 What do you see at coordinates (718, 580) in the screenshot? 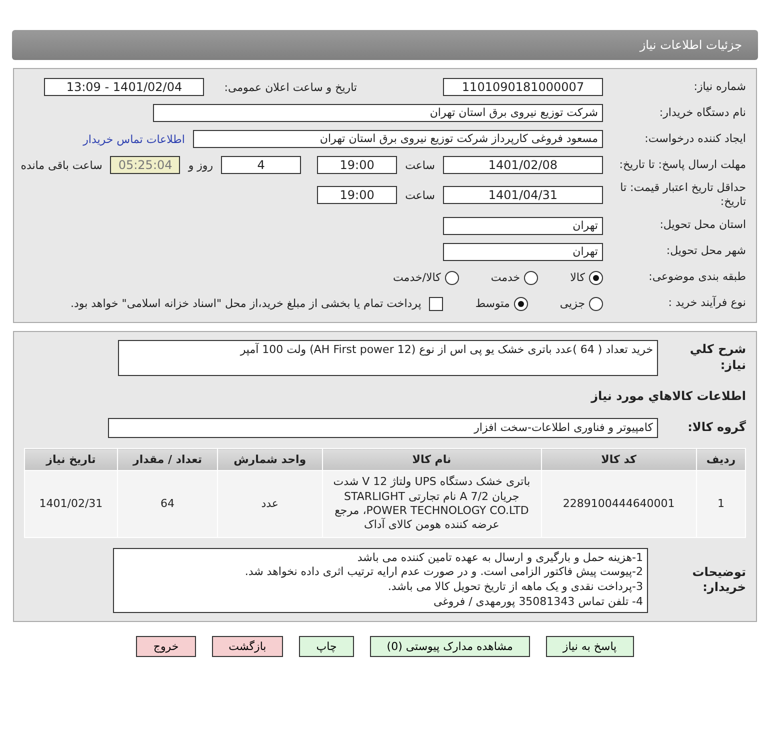
I see `field-label: توضیحات خریدار:` at bounding box center [718, 580].